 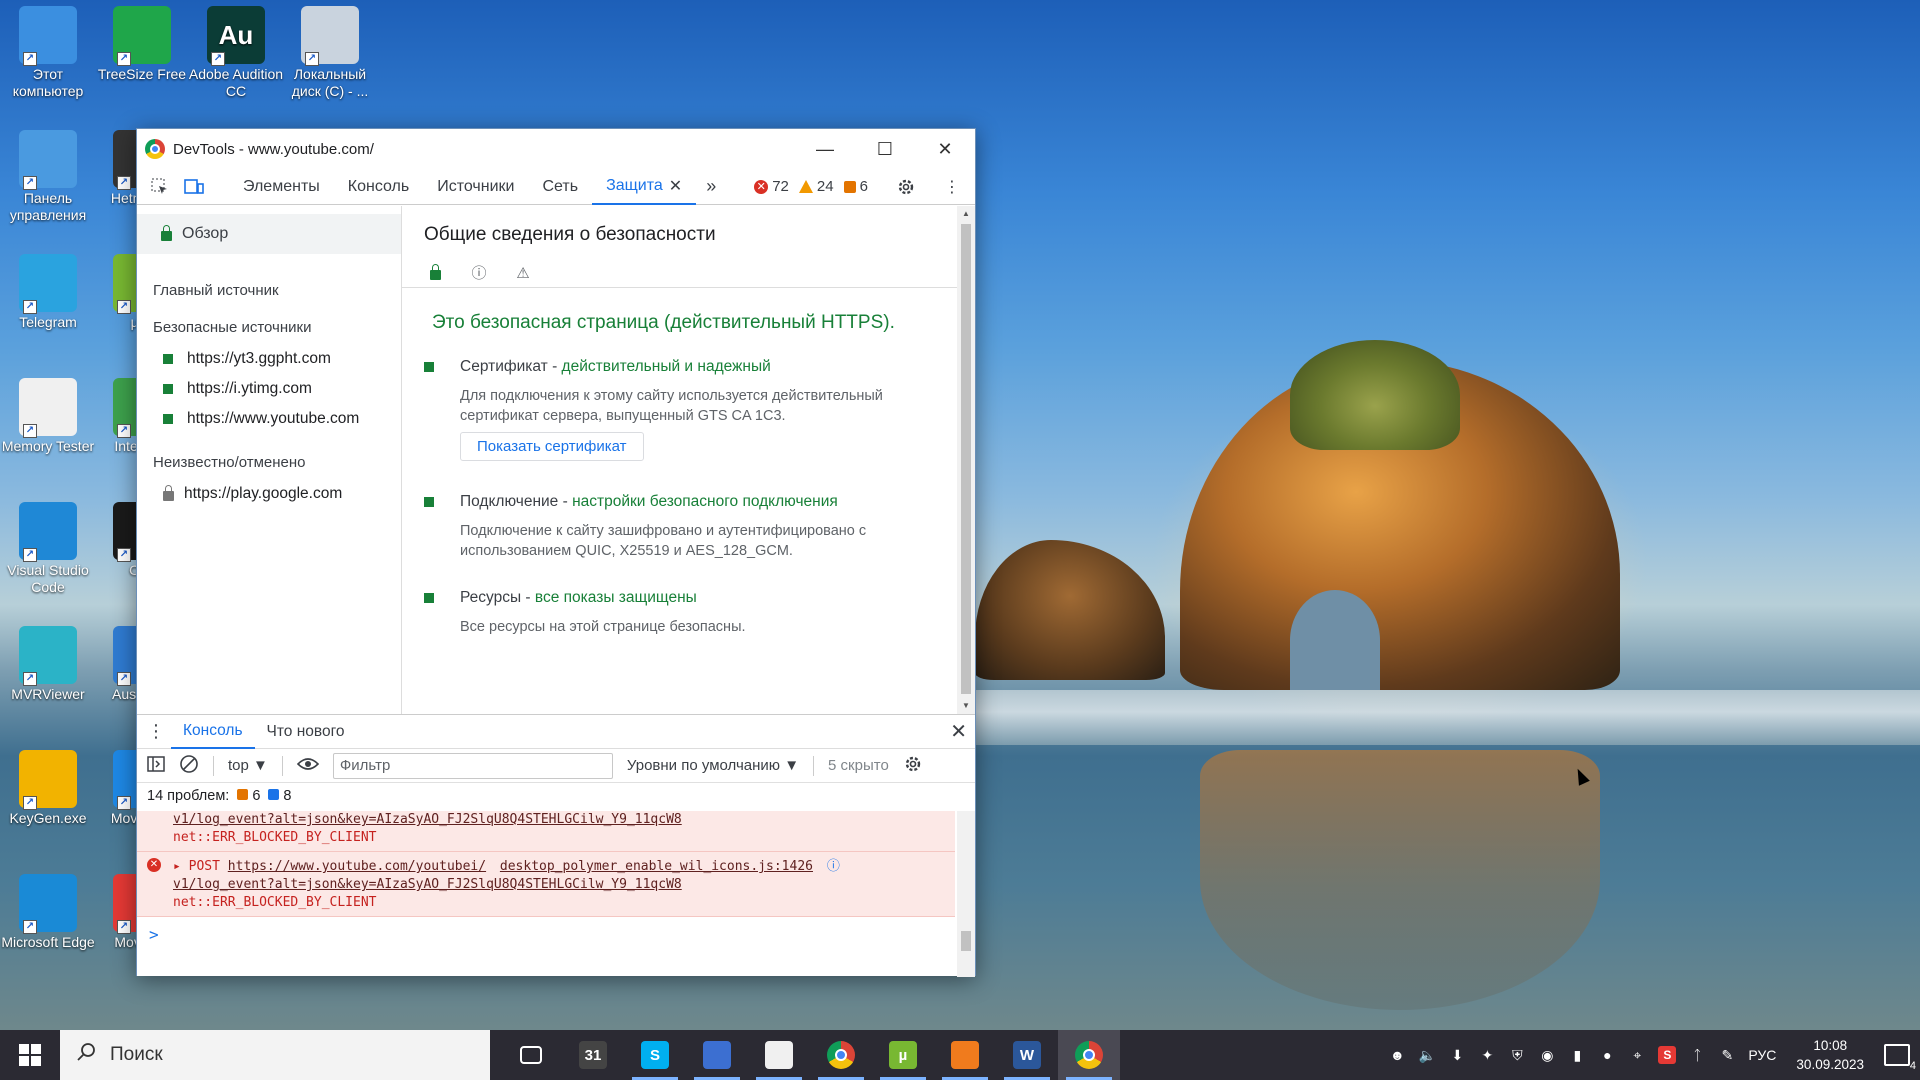 I want to click on filter-input: Фильтр, so click(x=472, y=765).